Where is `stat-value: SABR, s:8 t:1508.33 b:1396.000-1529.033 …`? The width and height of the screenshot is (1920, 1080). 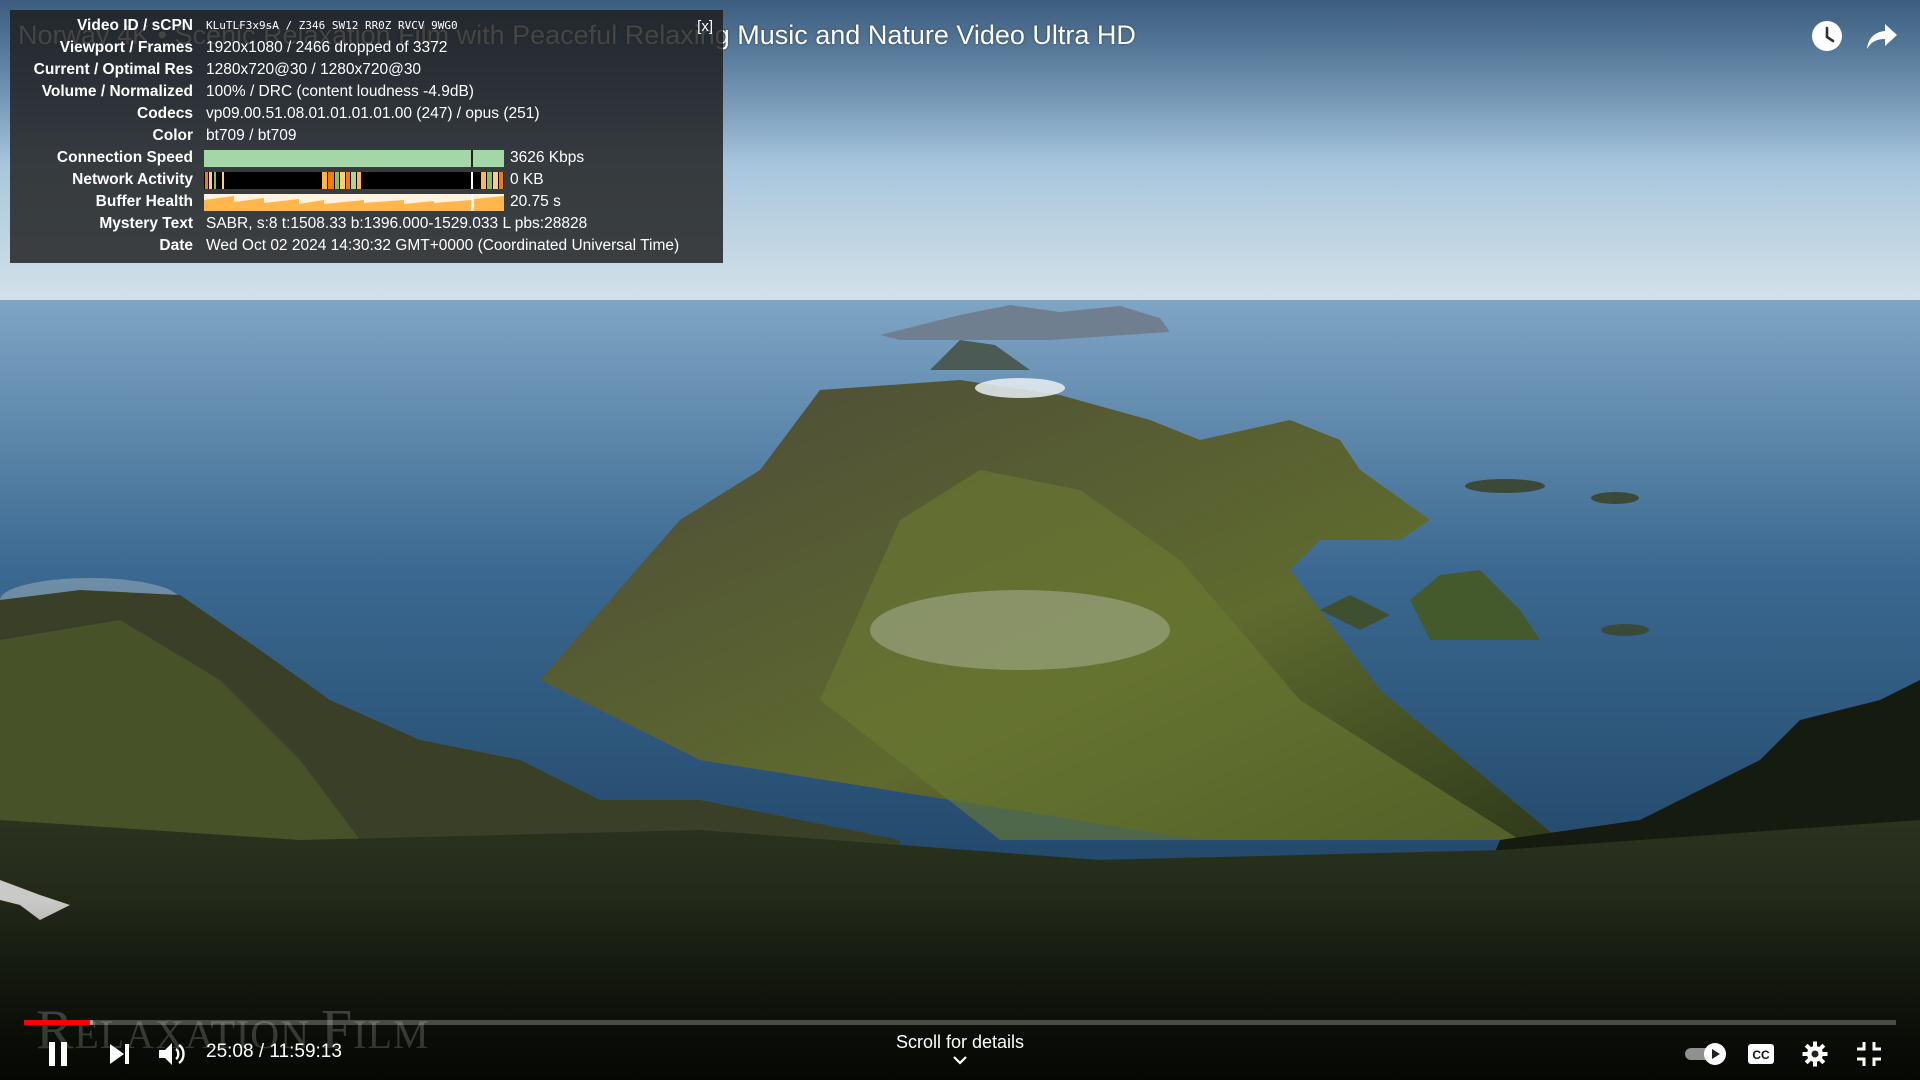 stat-value: SABR, s:8 t:1508.33 b:1396.000-1529.033 … is located at coordinates (397, 223).